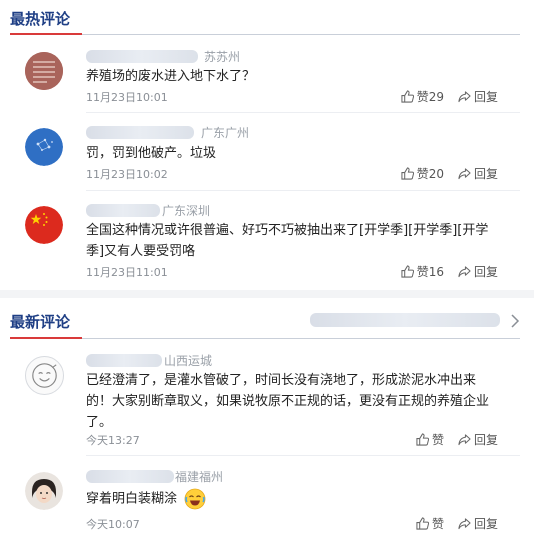  What do you see at coordinates (127, 174) in the screenshot?
I see `comment-time: 11月23日10:02` at bounding box center [127, 174].